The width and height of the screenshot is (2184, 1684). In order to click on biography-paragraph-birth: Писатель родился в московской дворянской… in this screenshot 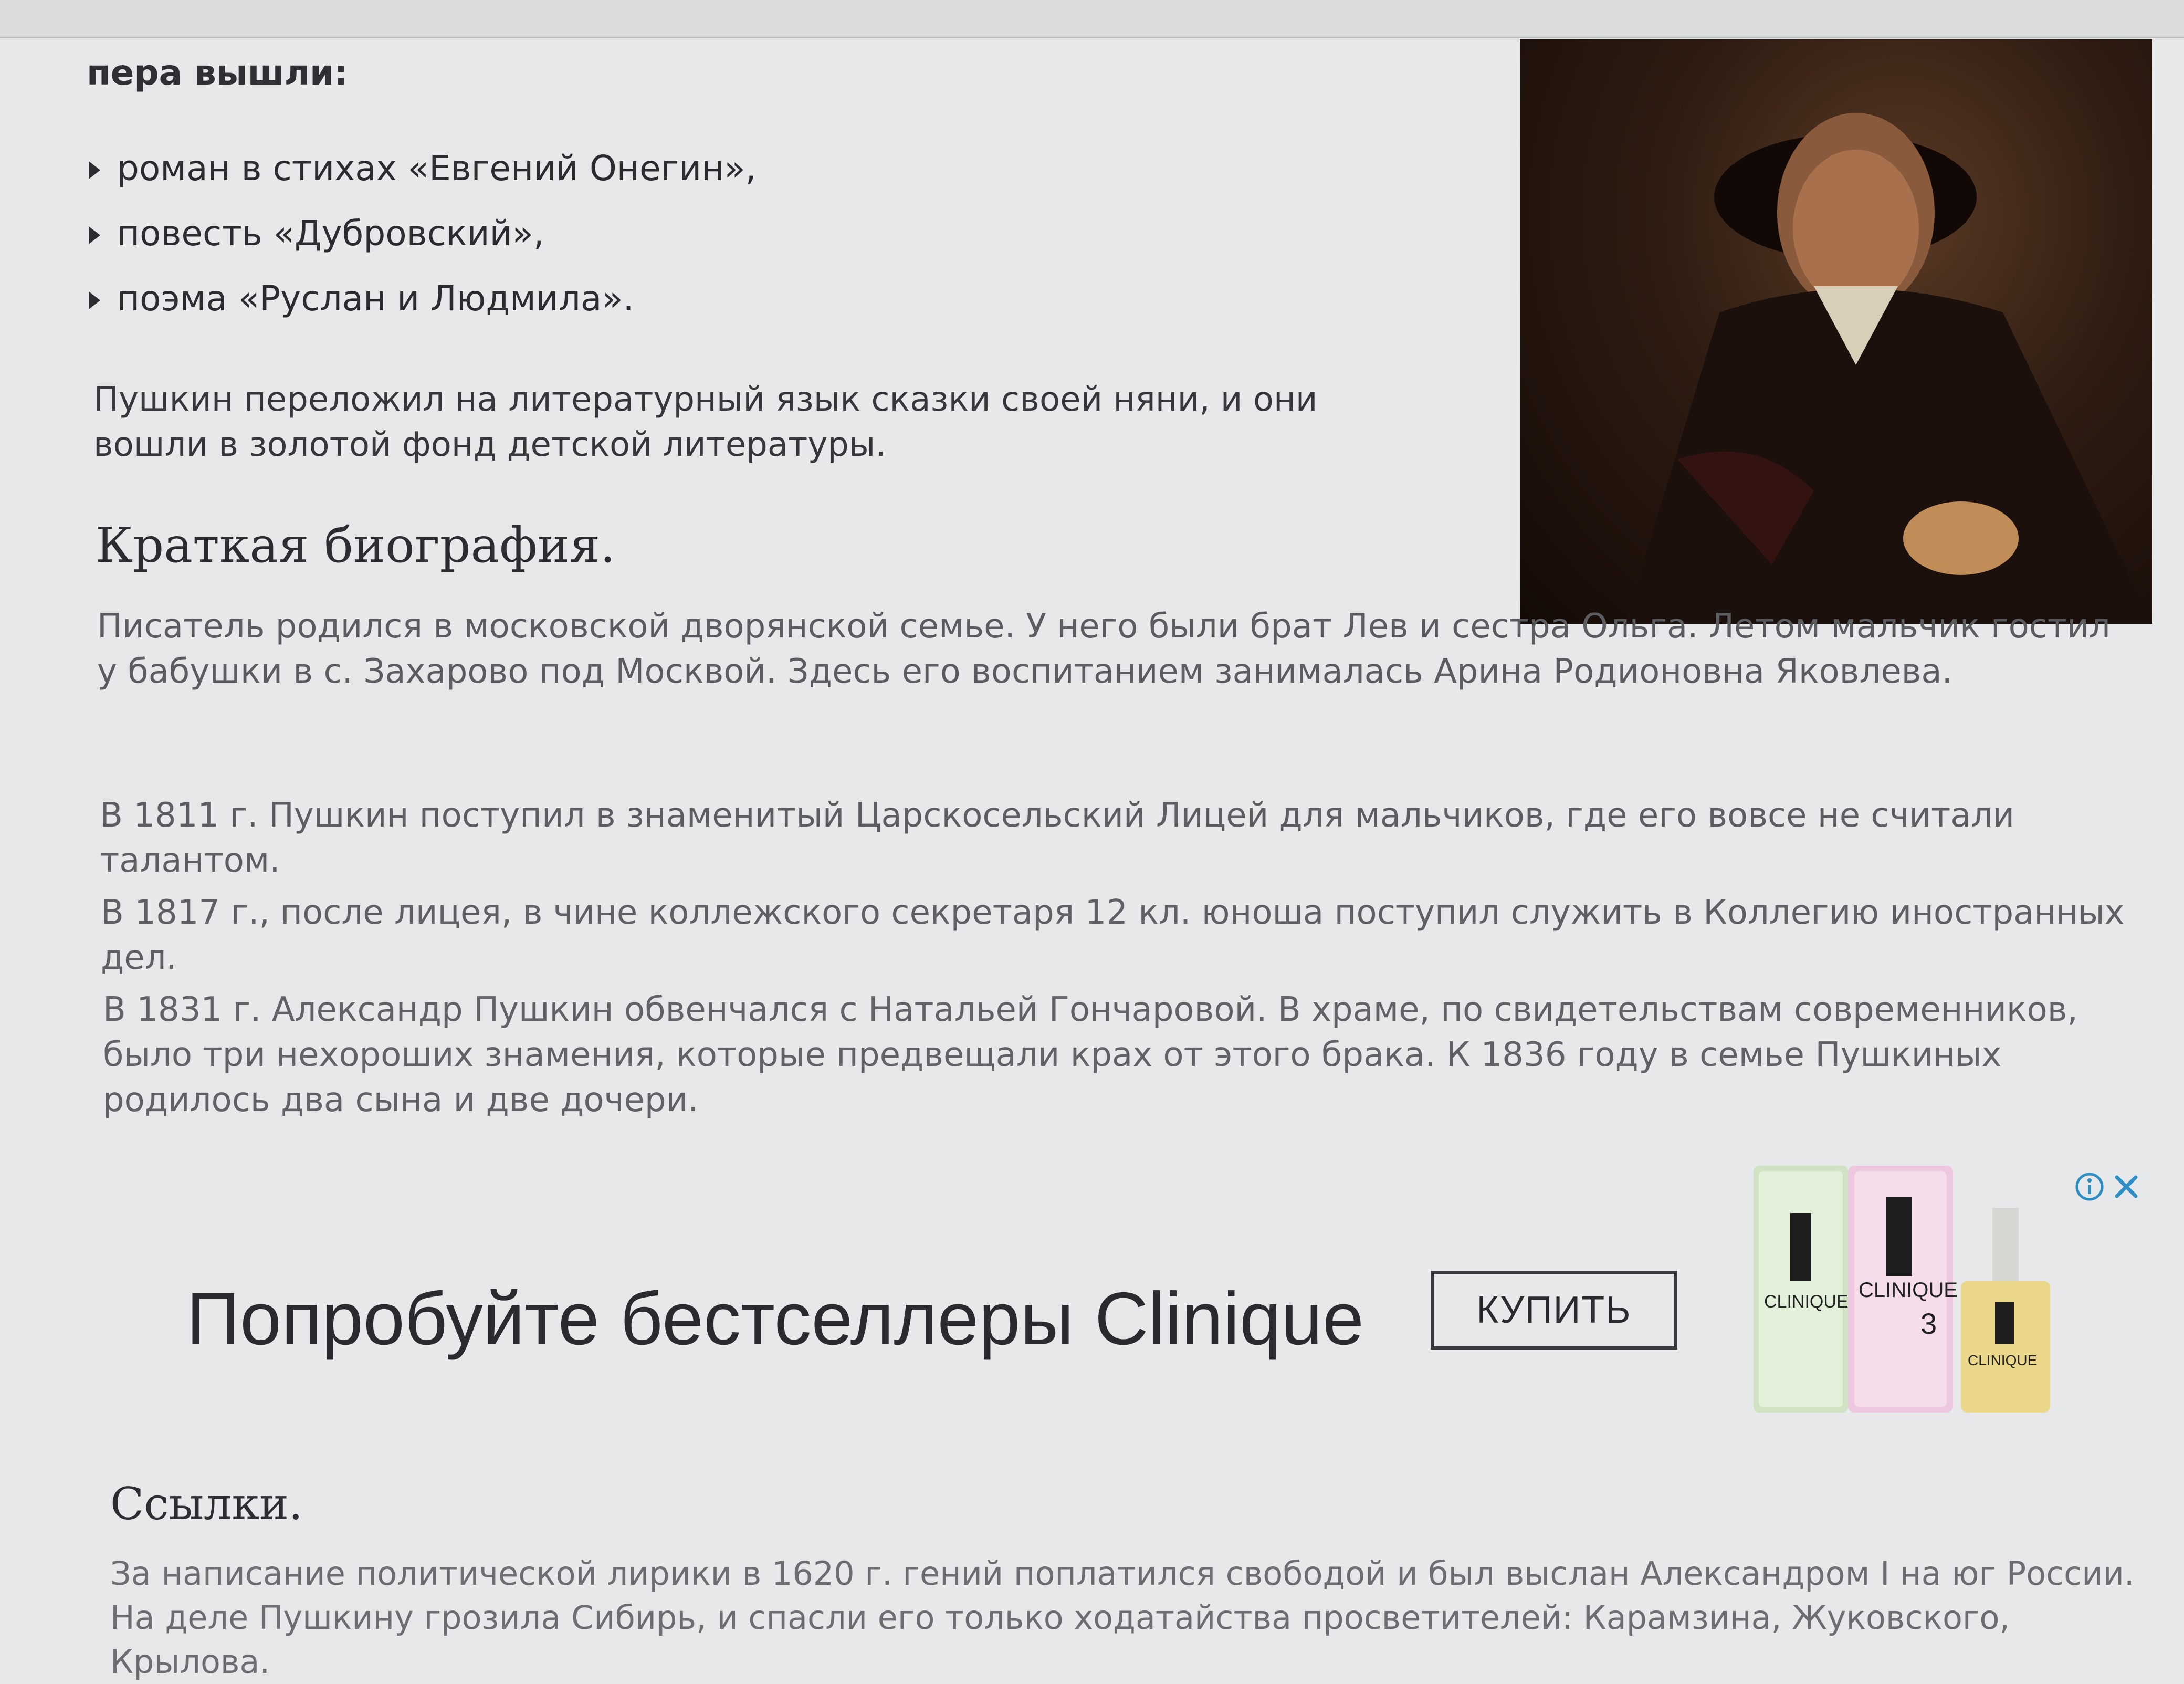, I will do `click(1103, 649)`.